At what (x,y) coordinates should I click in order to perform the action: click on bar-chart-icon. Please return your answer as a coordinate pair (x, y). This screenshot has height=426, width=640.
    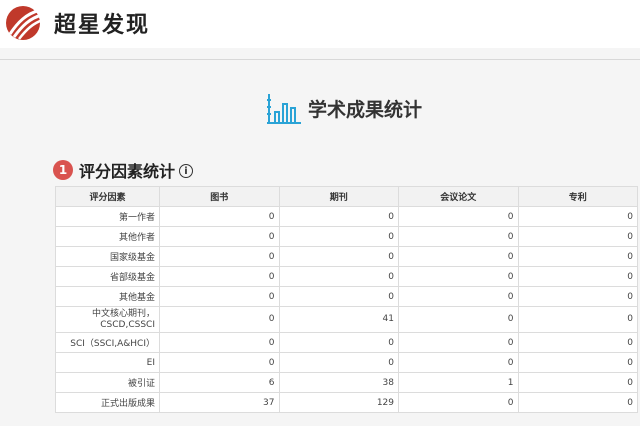
    Looking at the image, I should click on (284, 109).